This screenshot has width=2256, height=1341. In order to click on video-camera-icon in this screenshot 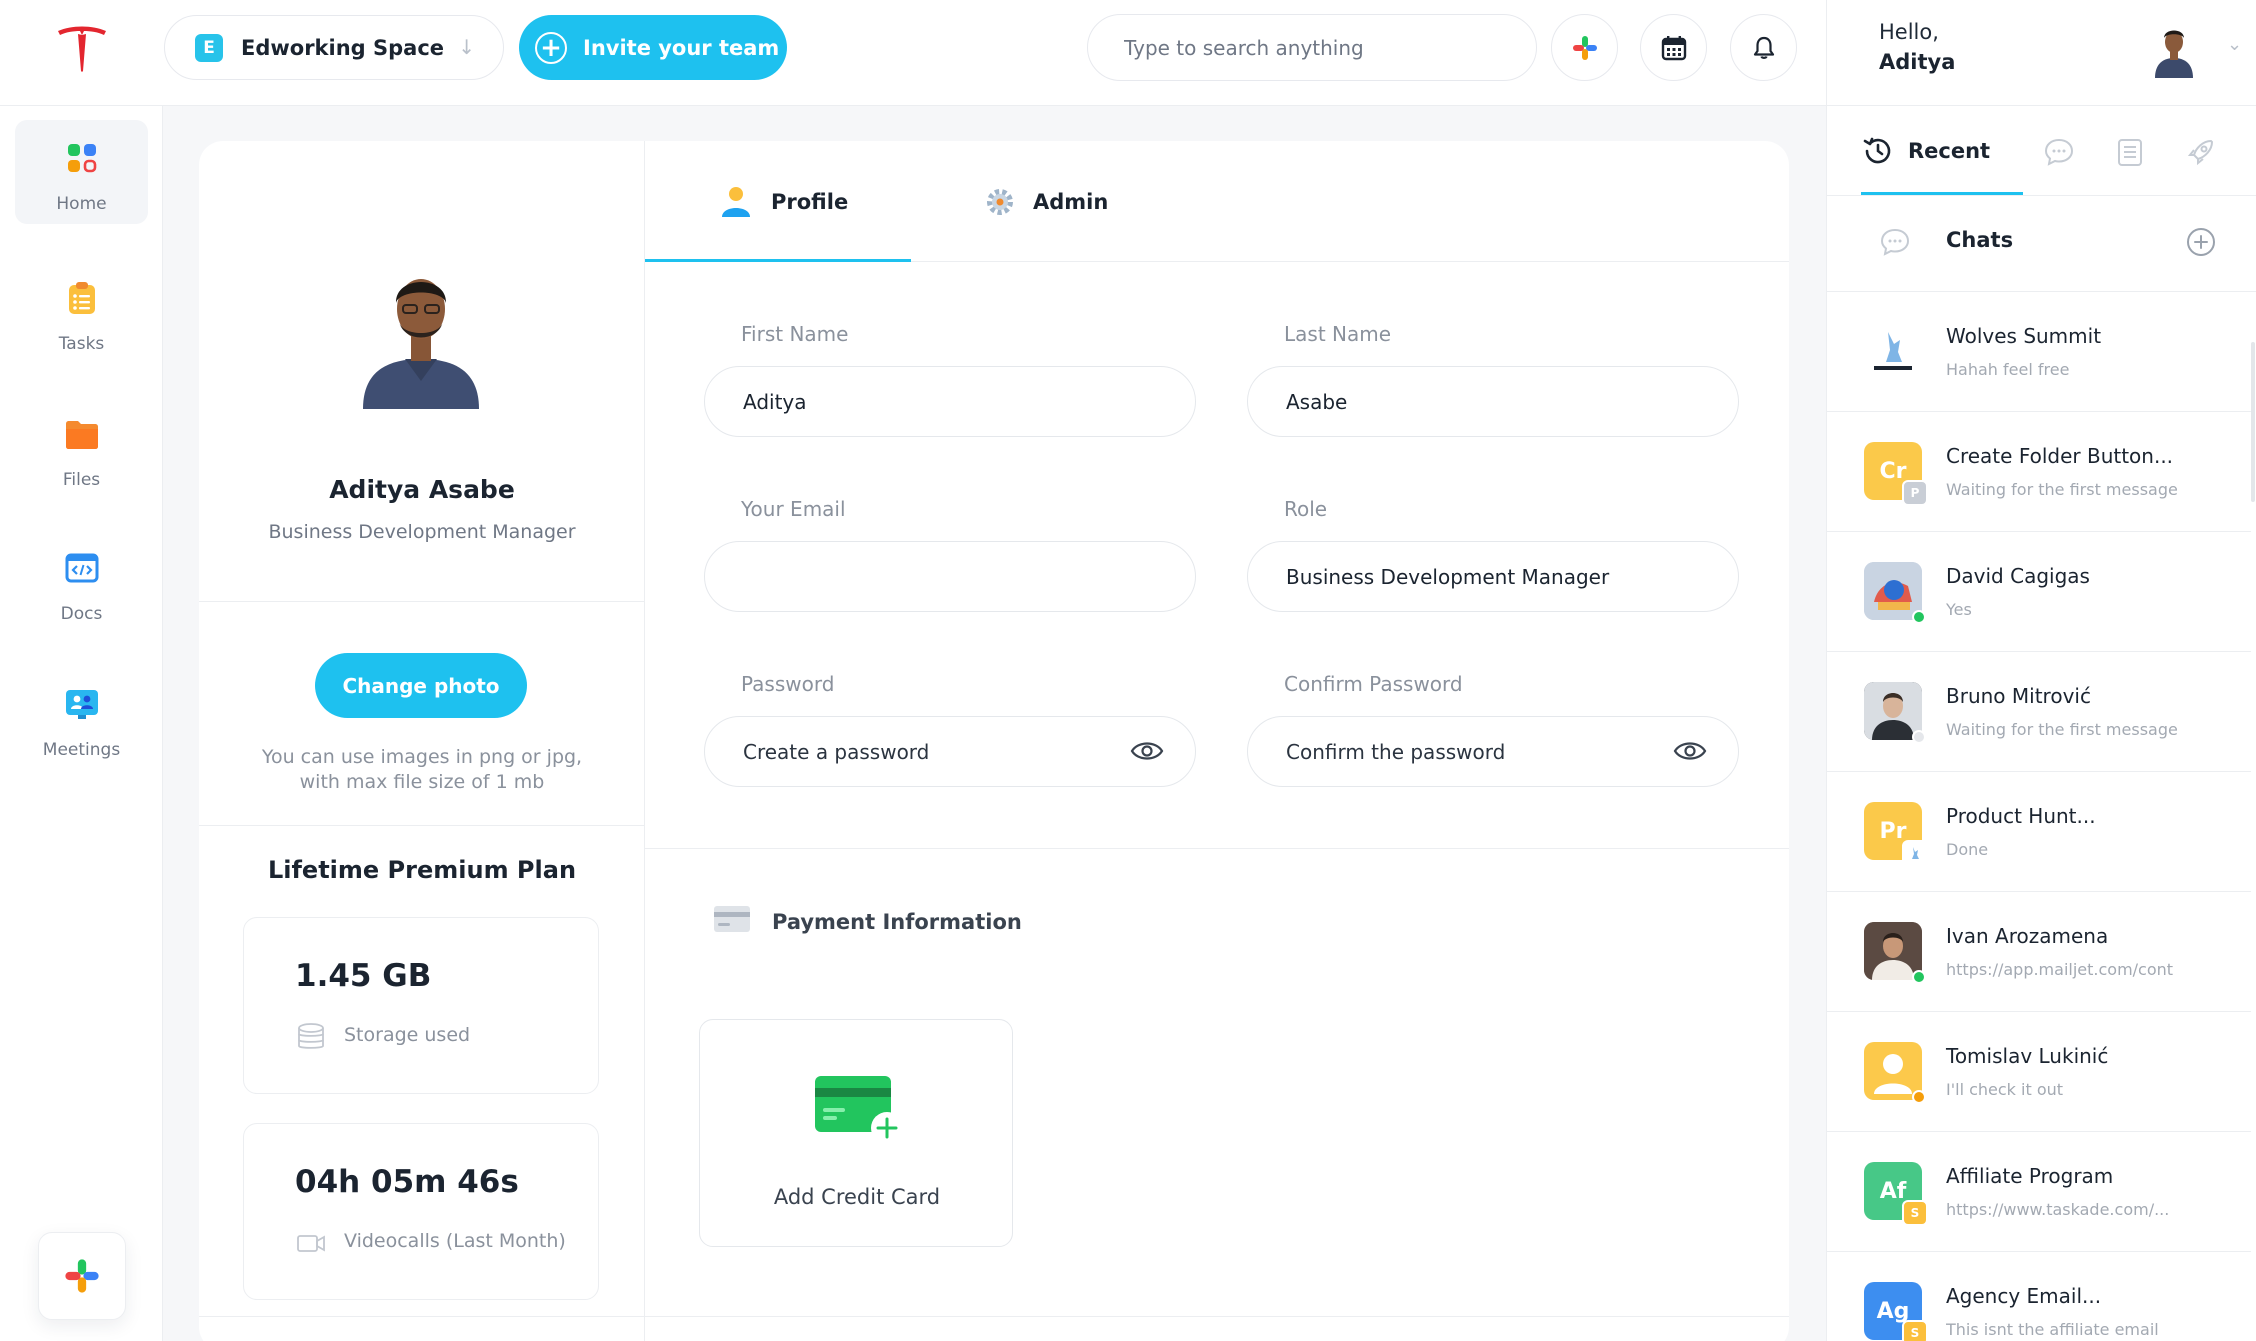, I will do `click(311, 1243)`.